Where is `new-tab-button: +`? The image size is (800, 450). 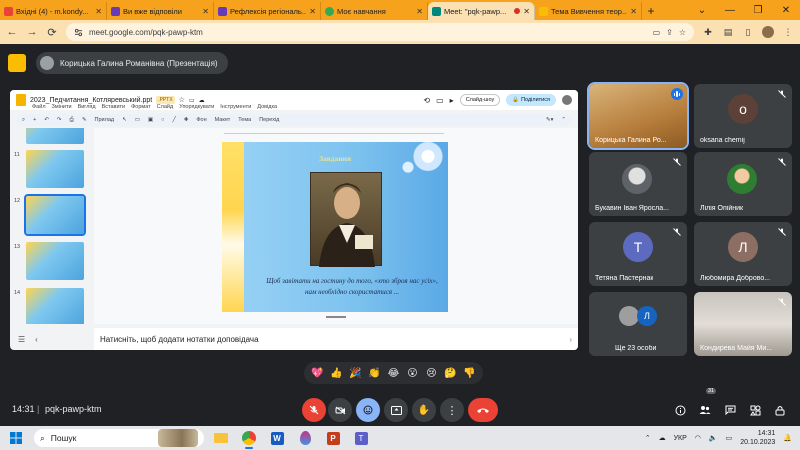 new-tab-button: + is located at coordinates (651, 11).